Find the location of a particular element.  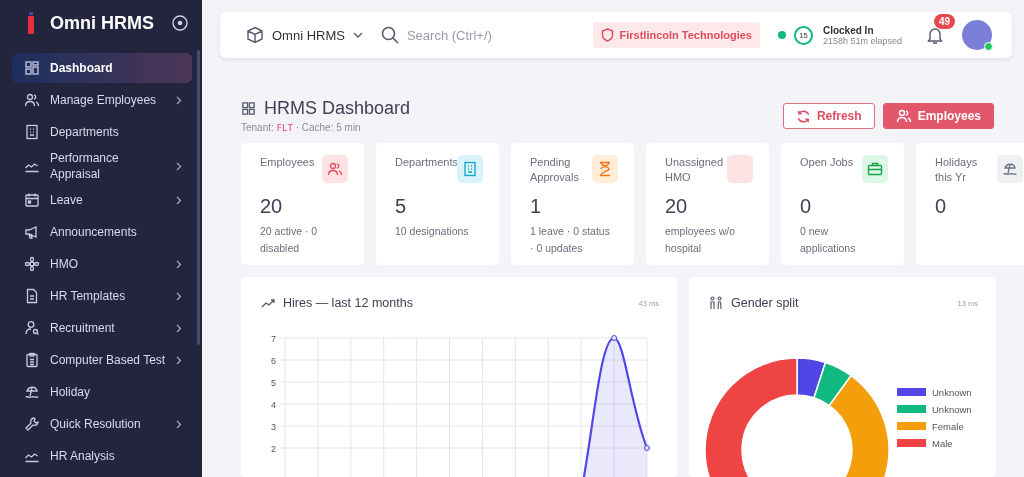

stat-label: Holidays this Yr is located at coordinates (957, 170).